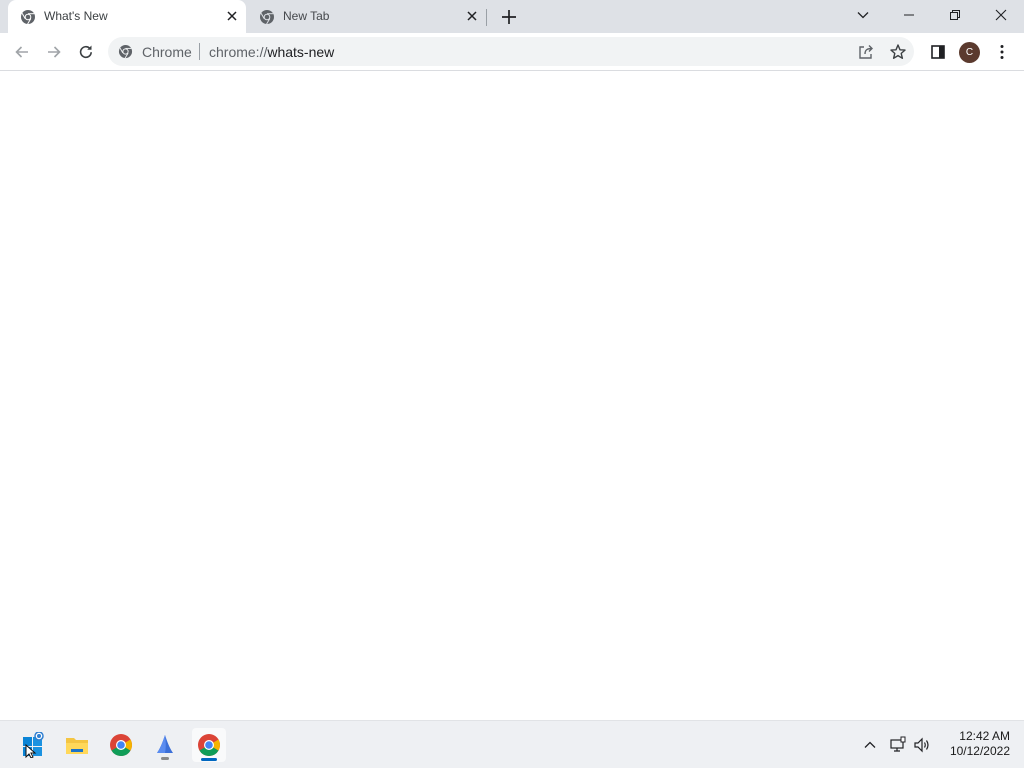 The height and width of the screenshot is (768, 1024). I want to click on url-path: whats-new, so click(301, 52).